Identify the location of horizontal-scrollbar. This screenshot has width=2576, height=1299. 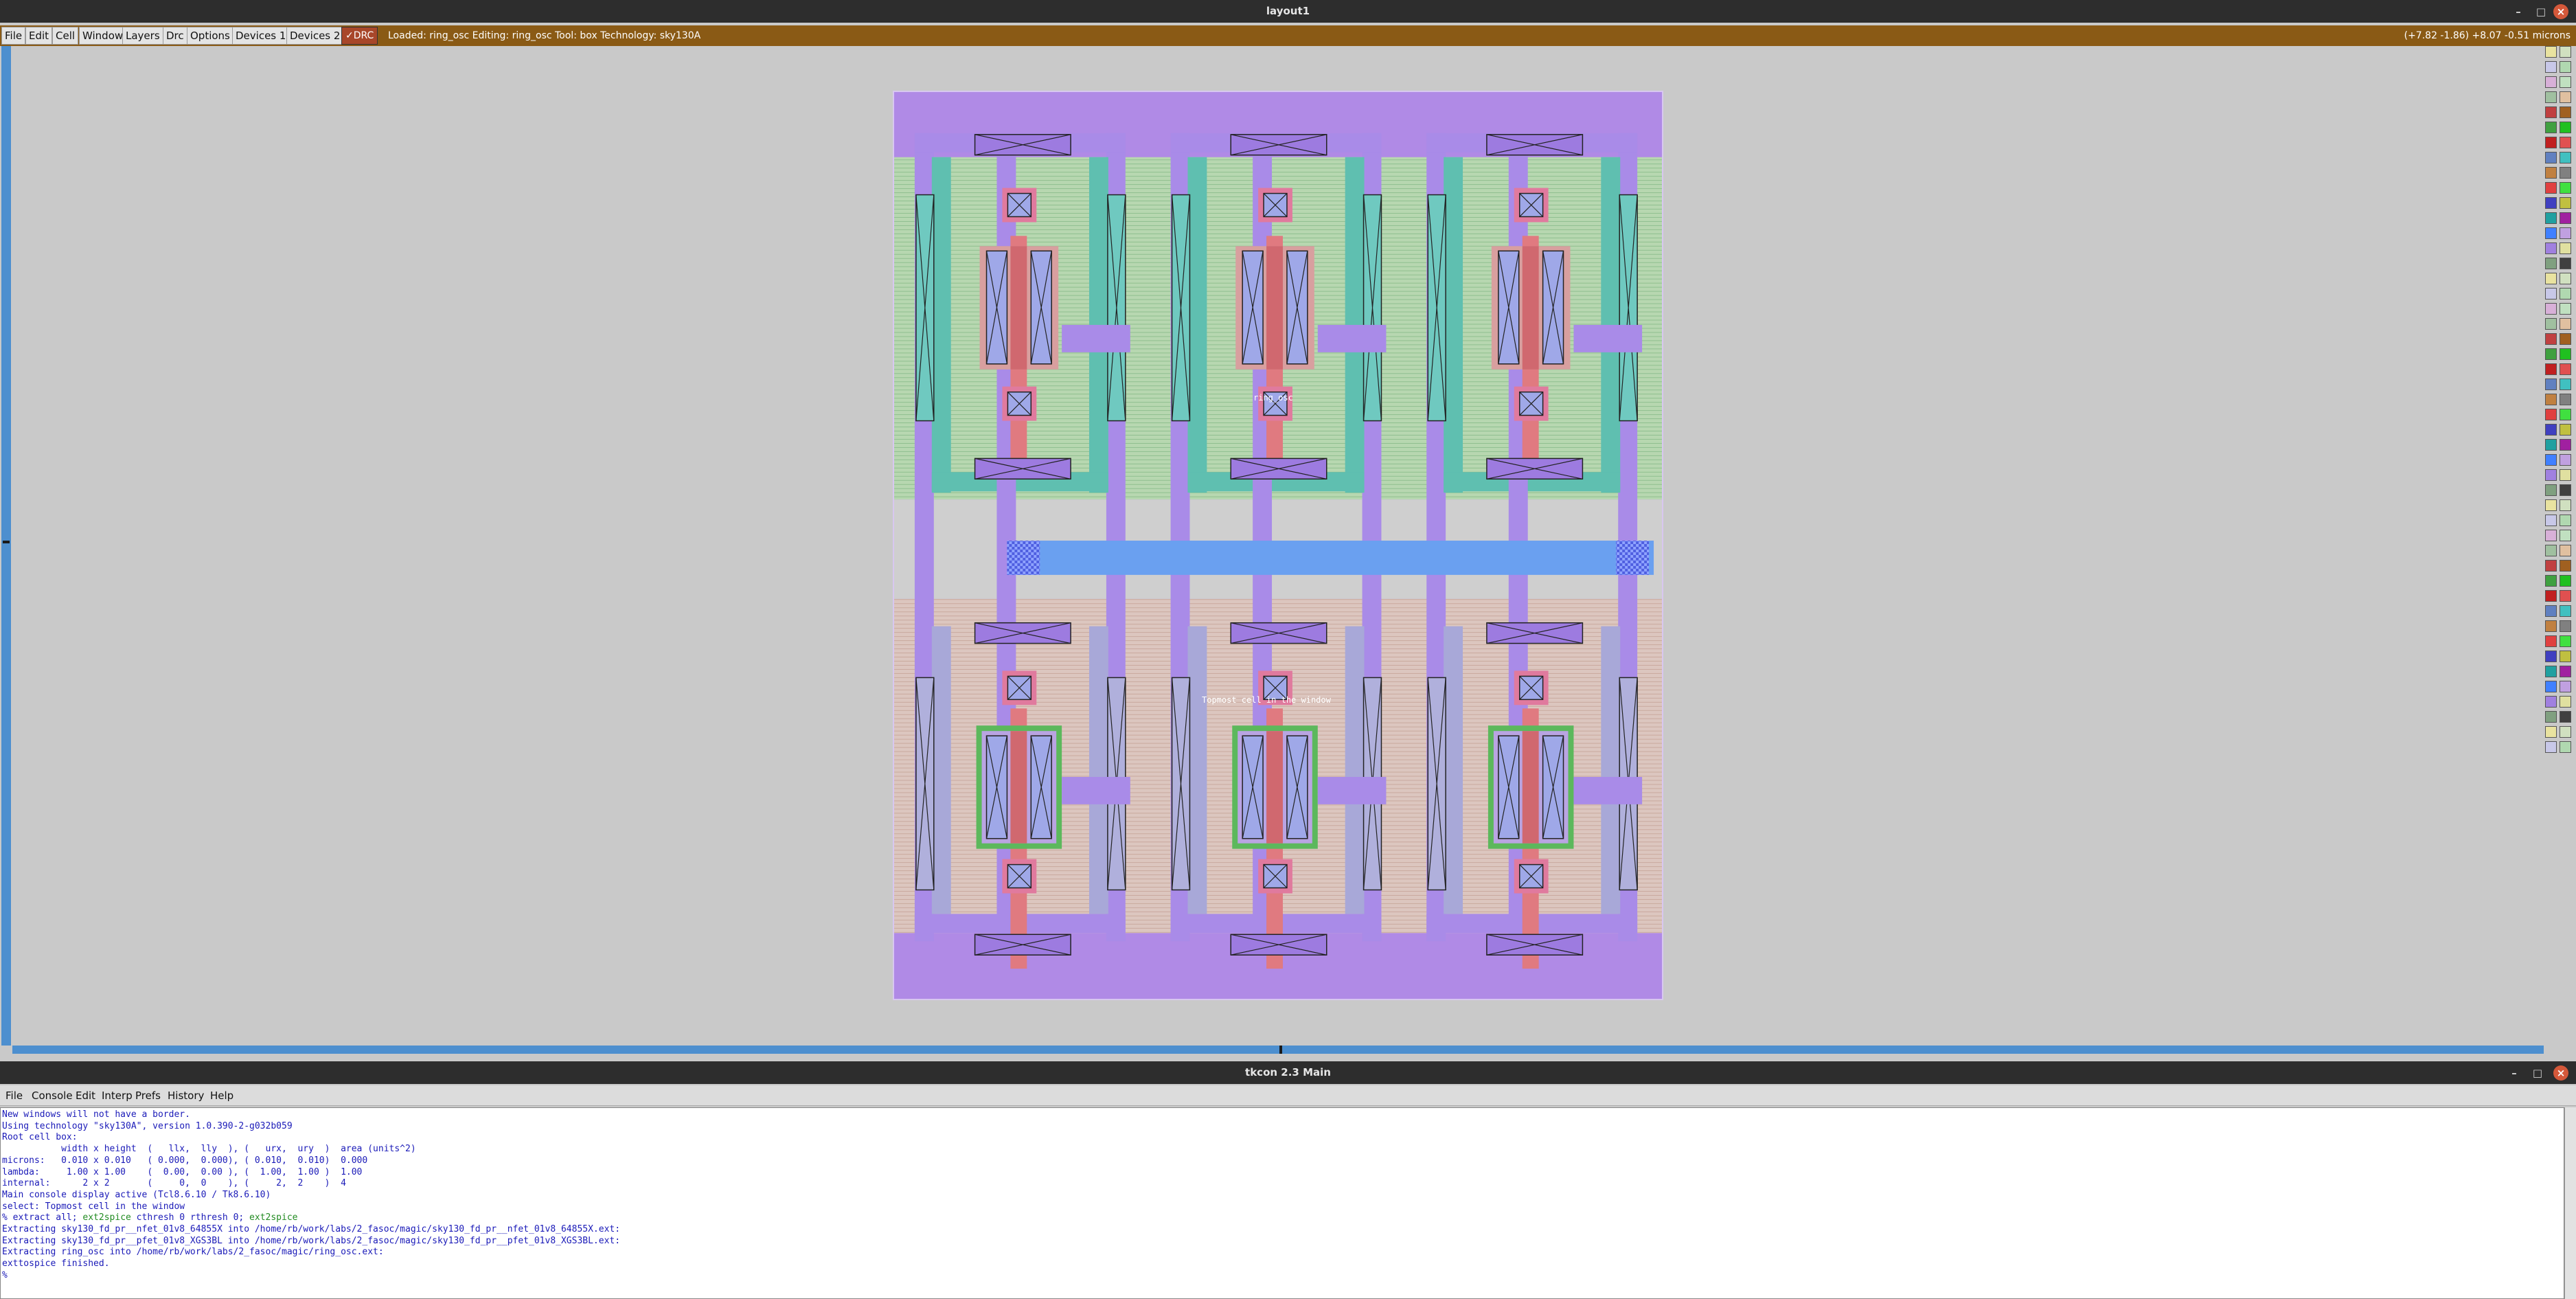
(1278, 1050).